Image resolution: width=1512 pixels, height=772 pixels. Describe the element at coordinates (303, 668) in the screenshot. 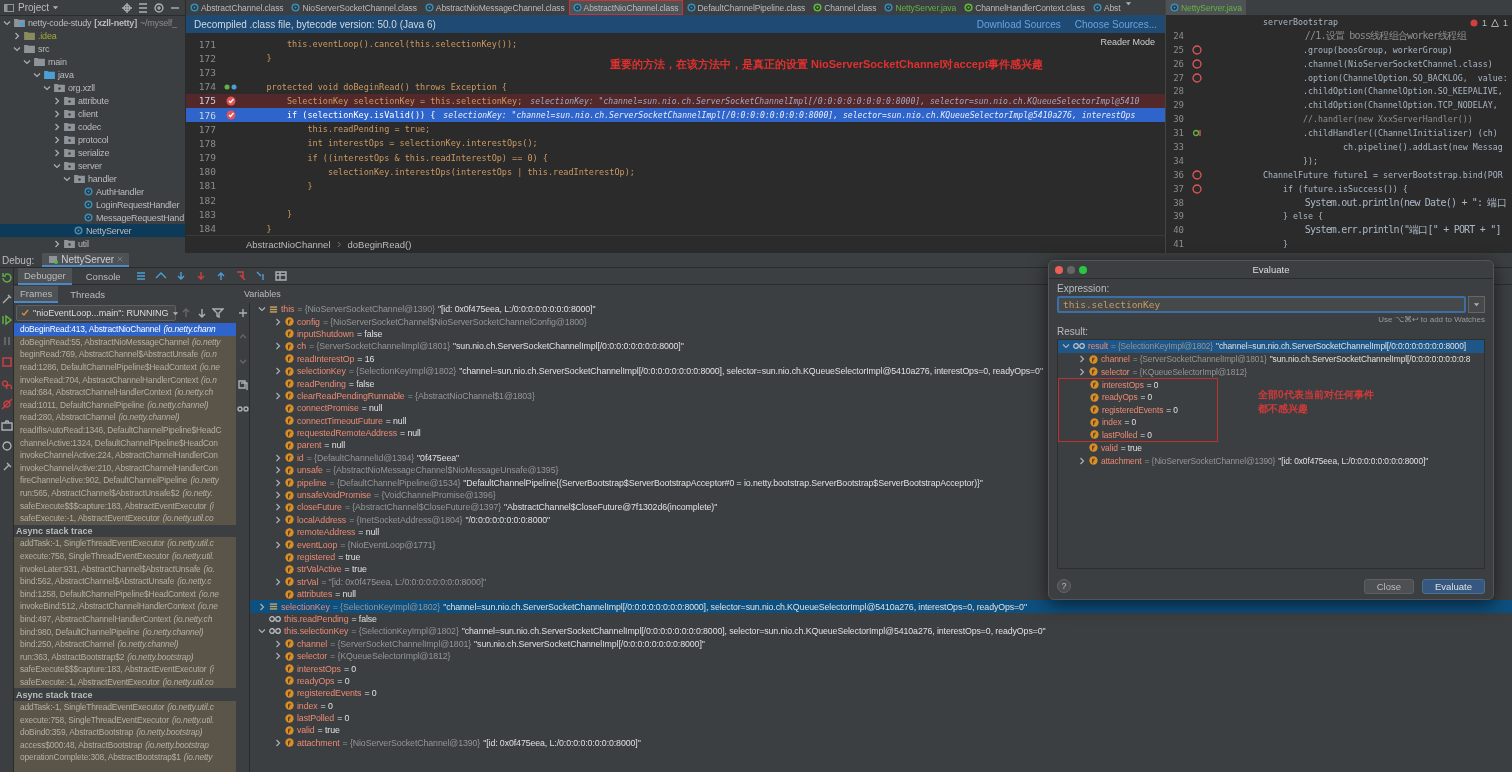

I see `variable-row: interestOps = 0` at that location.